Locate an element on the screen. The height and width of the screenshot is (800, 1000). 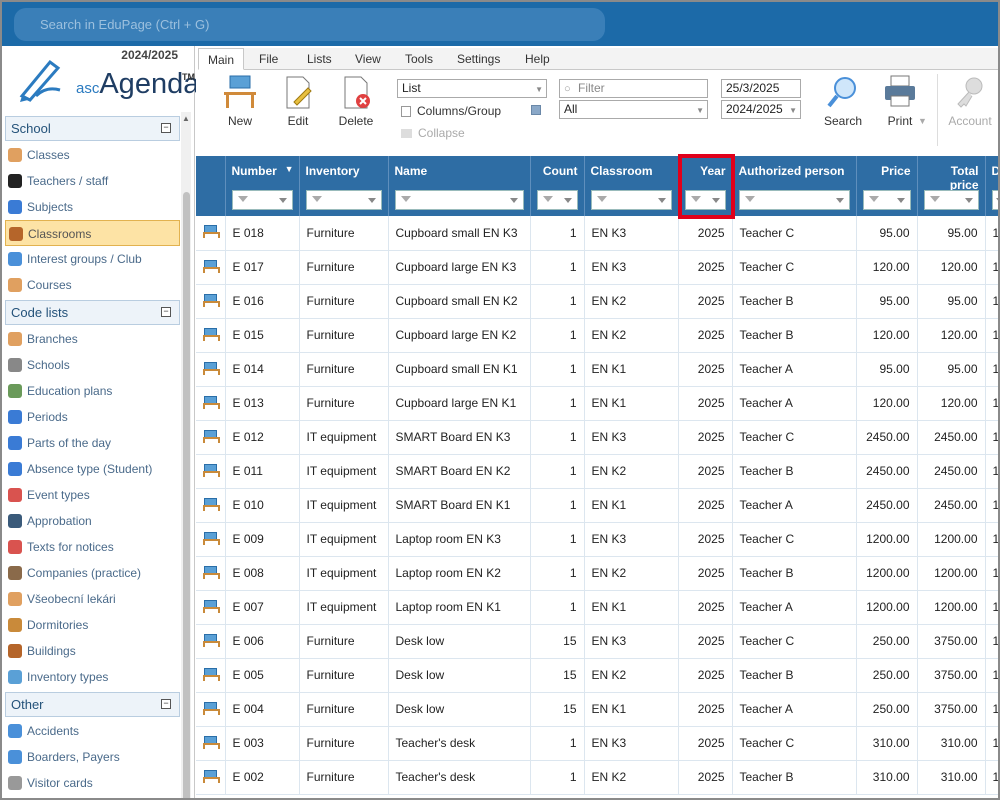
search-button: Search is located at coordinates (843, 101).